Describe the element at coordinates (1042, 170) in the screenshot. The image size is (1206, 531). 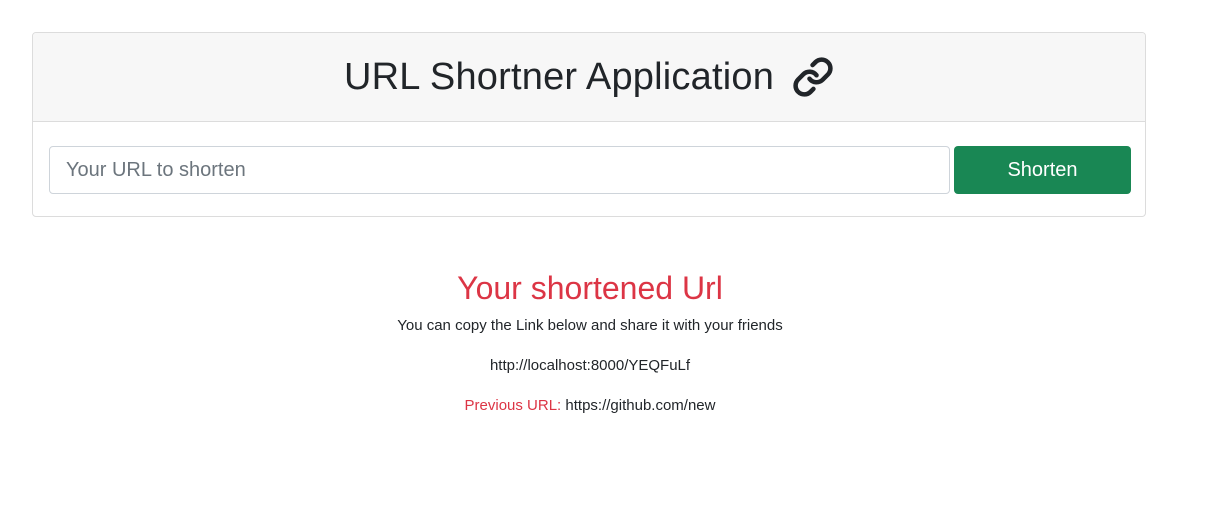
I see `shorten-button: Shorten` at that location.